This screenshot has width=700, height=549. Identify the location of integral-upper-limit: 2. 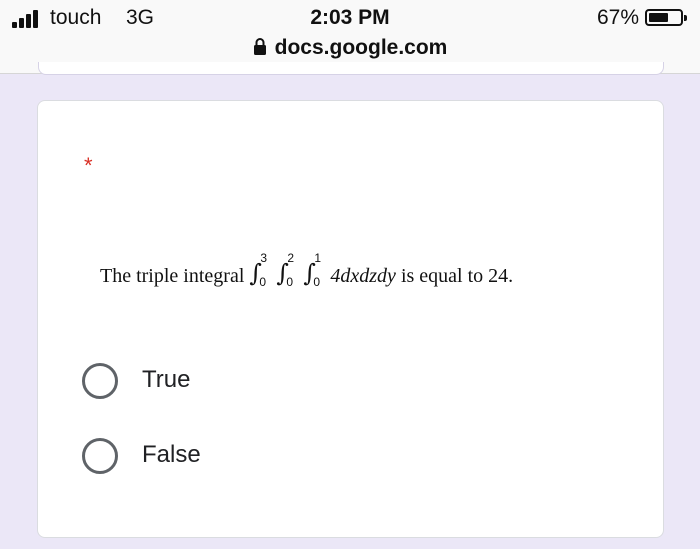
(291, 258).